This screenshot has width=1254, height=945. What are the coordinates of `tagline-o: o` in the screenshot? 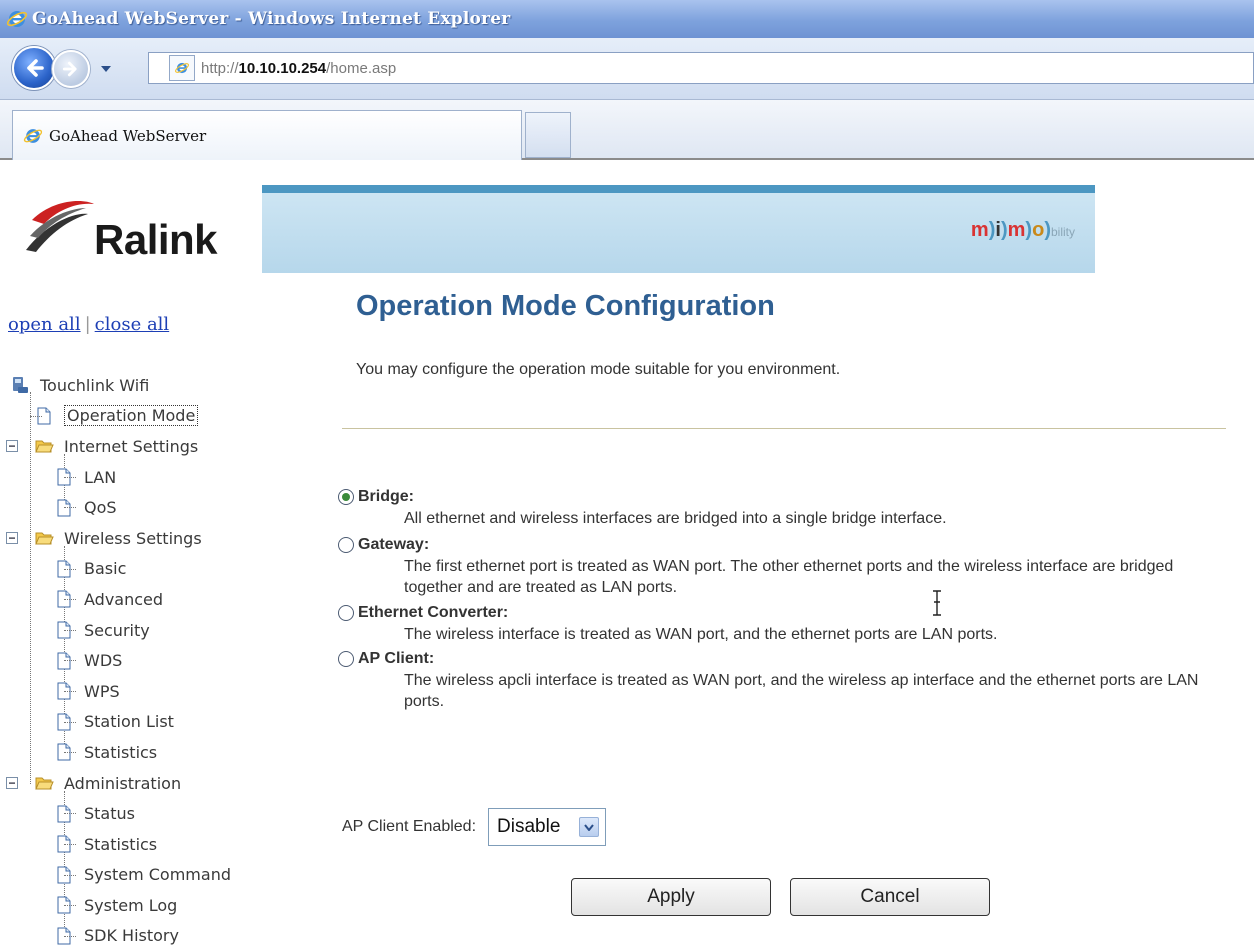 It's located at (1038, 230).